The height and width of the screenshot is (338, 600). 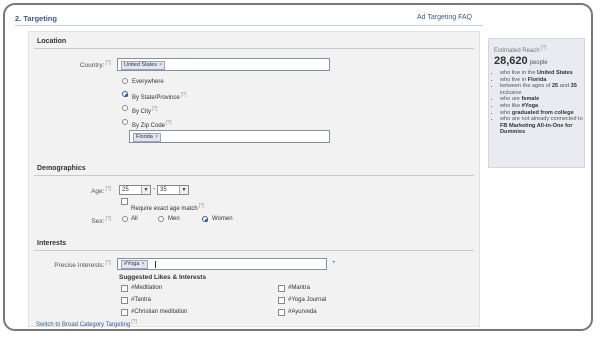 I want to click on age-max-select: 35 ▼, so click(x=173, y=190).